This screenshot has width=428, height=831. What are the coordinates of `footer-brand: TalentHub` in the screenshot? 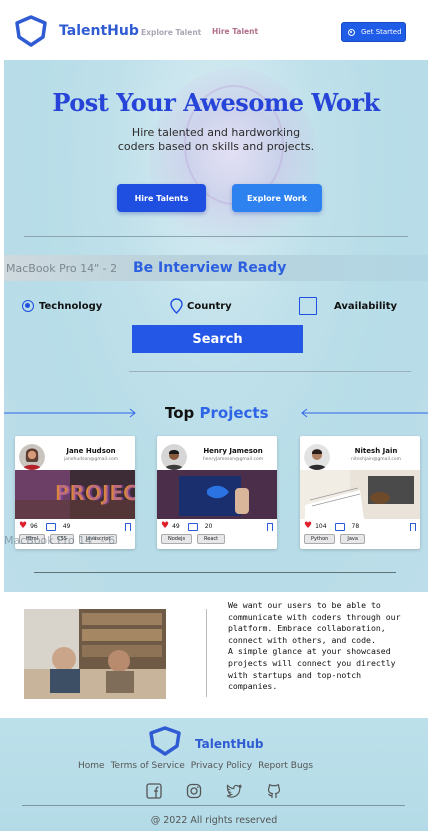 It's located at (229, 744).